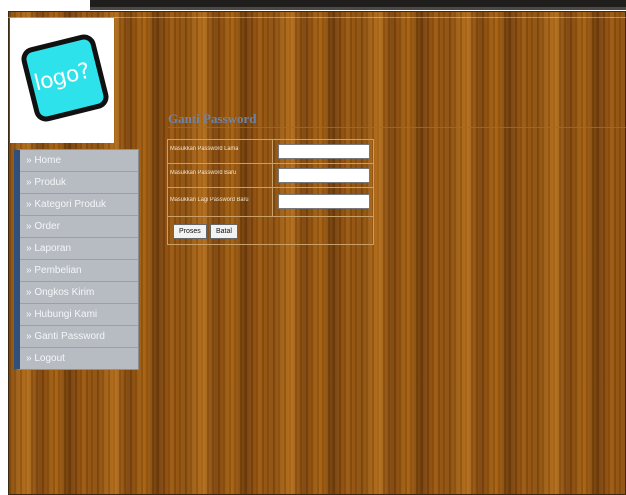 The width and height of the screenshot is (626, 495). I want to click on logo: logo?, so click(62, 80).